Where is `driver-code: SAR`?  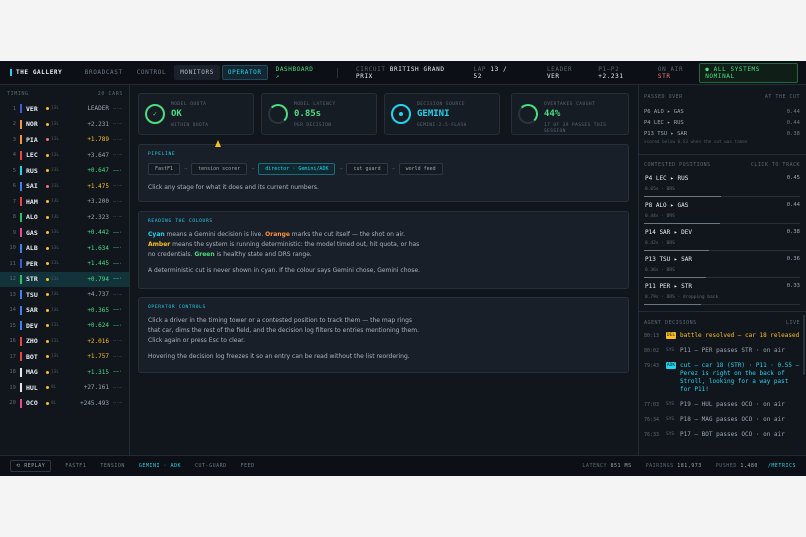 driver-code: SAR is located at coordinates (32, 310).